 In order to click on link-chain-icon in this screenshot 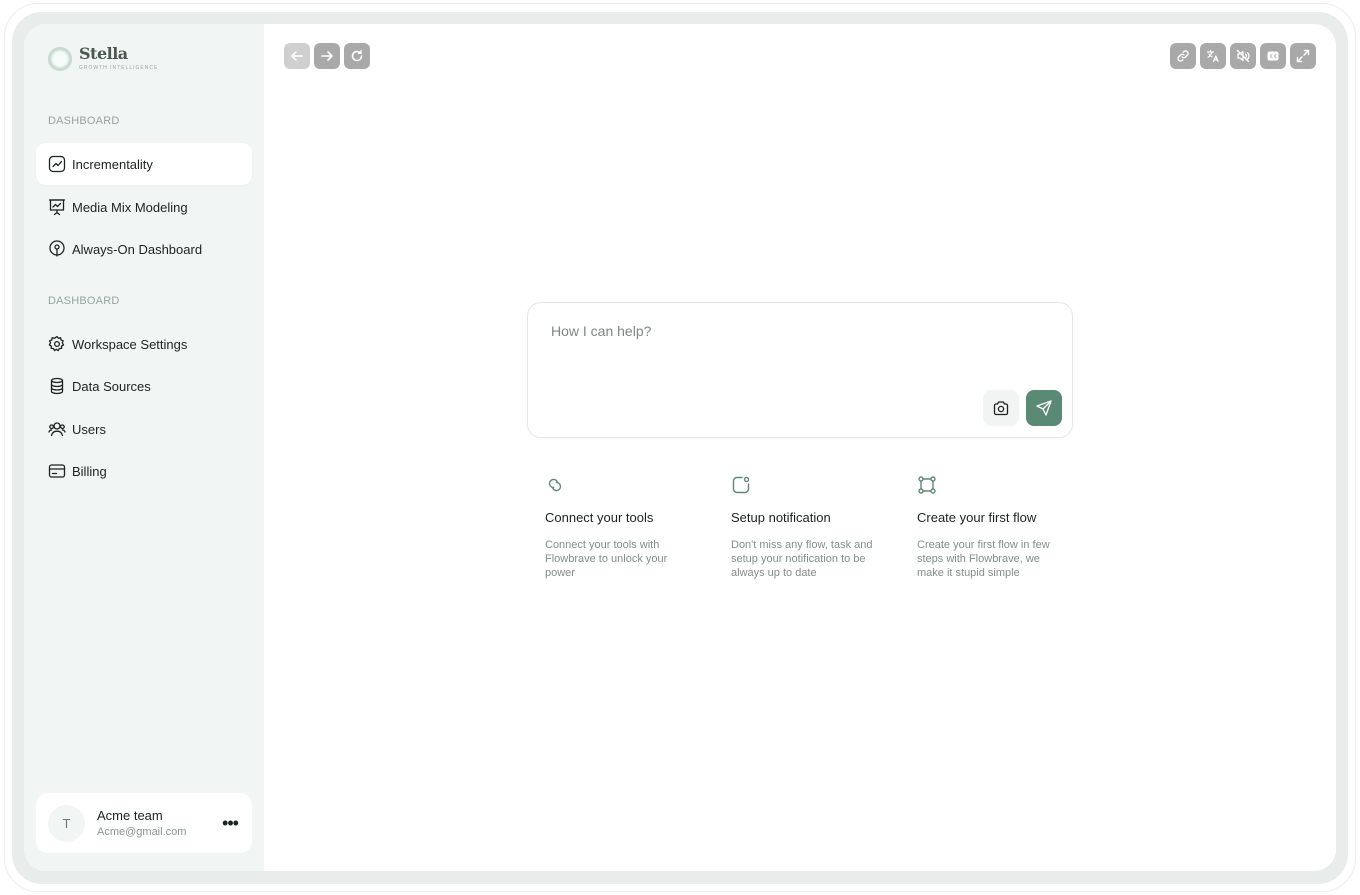, I will do `click(555, 485)`.